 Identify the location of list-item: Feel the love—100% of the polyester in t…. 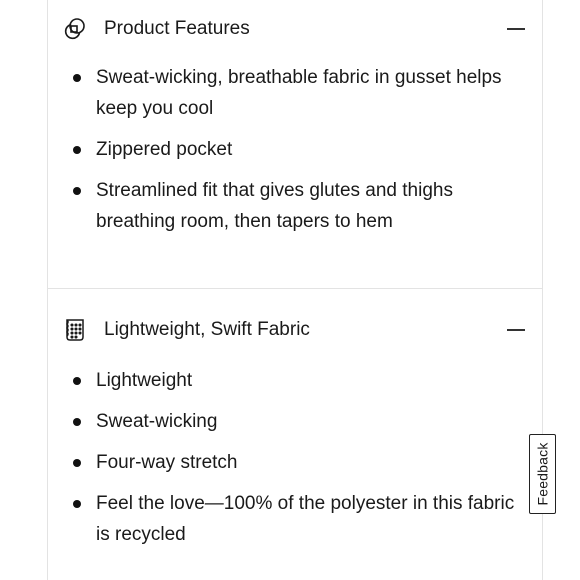
(285, 519).